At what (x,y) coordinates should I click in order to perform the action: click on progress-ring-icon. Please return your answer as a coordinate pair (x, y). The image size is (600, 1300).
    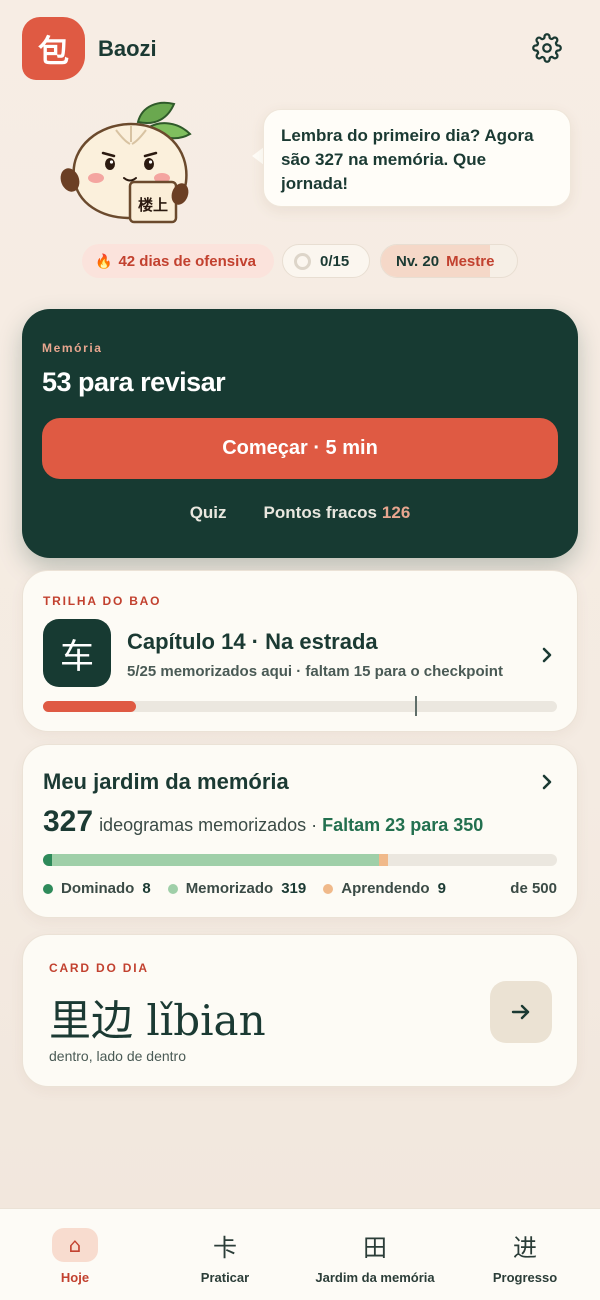
    Looking at the image, I should click on (302, 261).